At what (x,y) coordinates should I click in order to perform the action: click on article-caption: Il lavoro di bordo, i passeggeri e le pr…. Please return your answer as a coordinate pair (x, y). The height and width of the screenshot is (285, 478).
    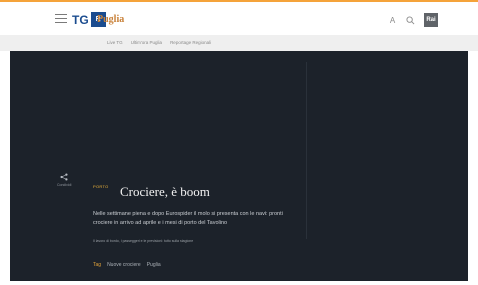
    Looking at the image, I should click on (143, 241).